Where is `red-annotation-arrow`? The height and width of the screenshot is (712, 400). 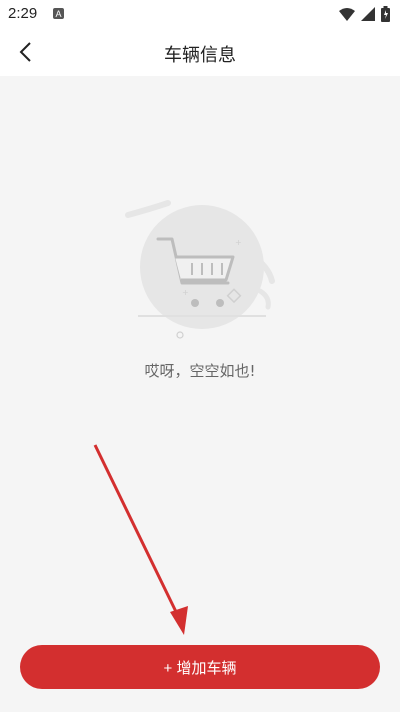 red-annotation-arrow is located at coordinates (140, 539).